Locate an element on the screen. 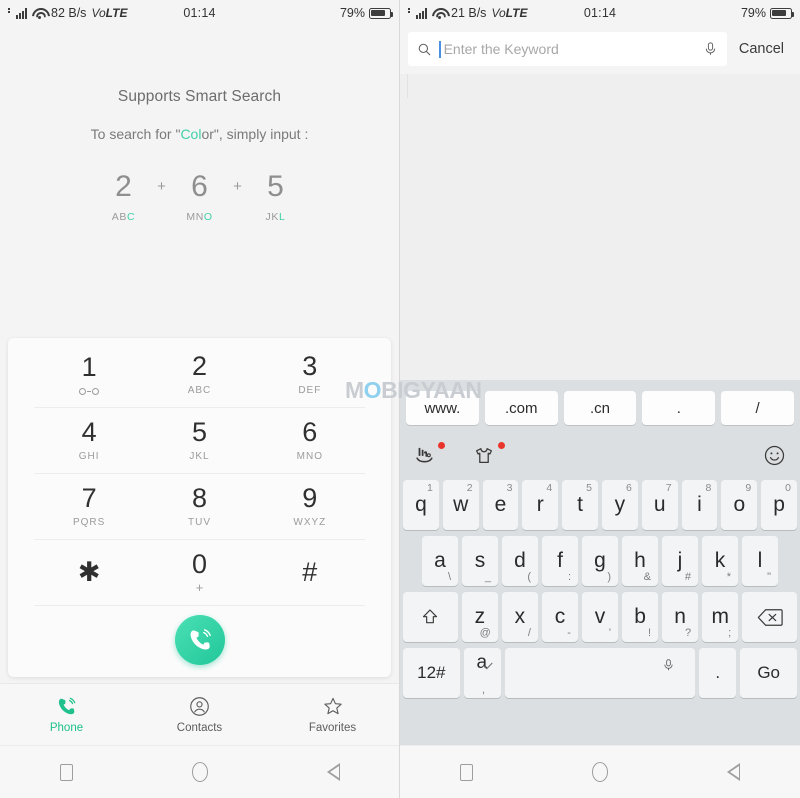  dialpad-key-6: 6 MNO is located at coordinates (310, 440).